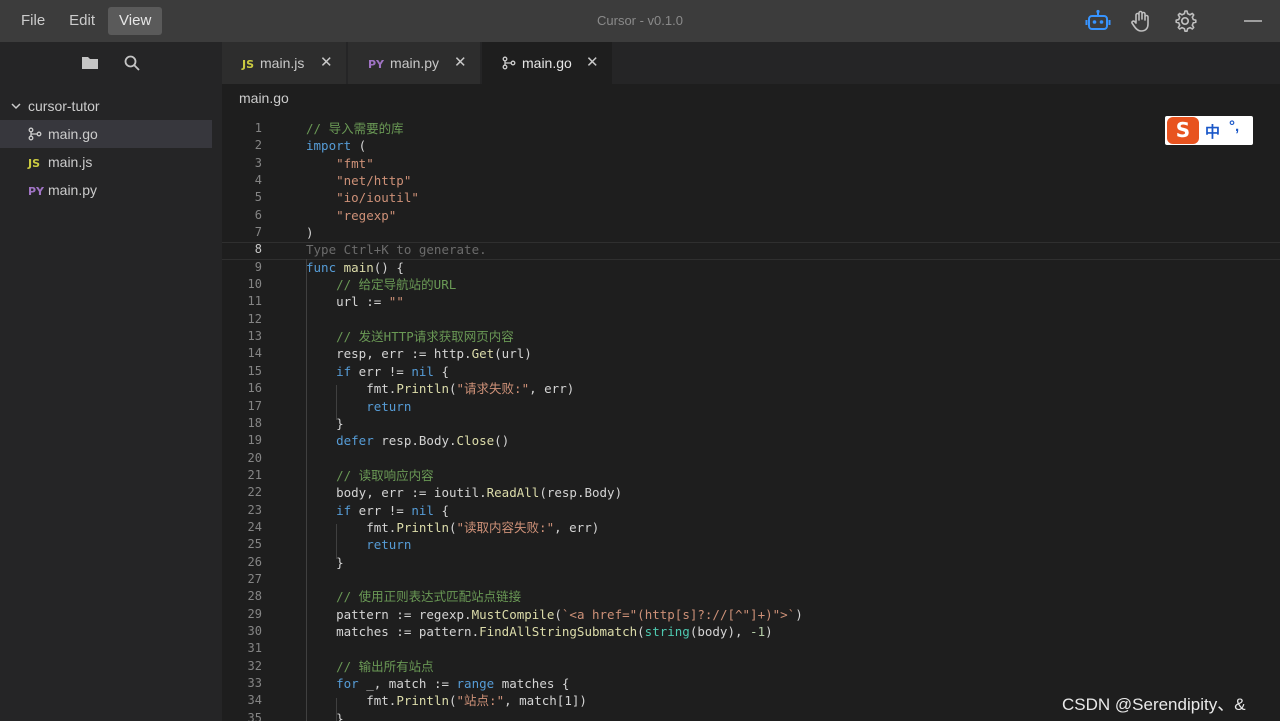 The width and height of the screenshot is (1280, 721). Describe the element at coordinates (1212, 131) in the screenshot. I see `ime-mode-label: 中` at that location.